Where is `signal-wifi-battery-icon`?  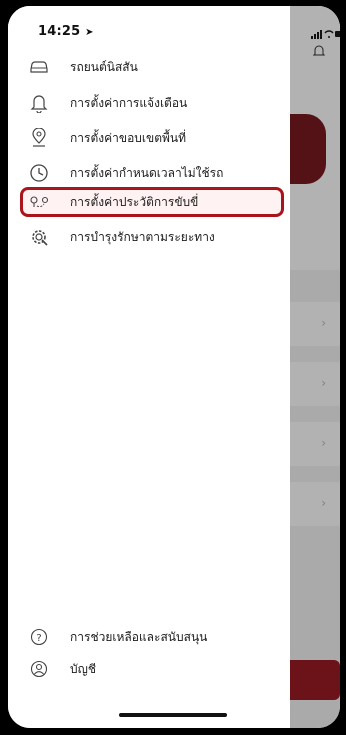 signal-wifi-battery-icon is located at coordinates (325, 34).